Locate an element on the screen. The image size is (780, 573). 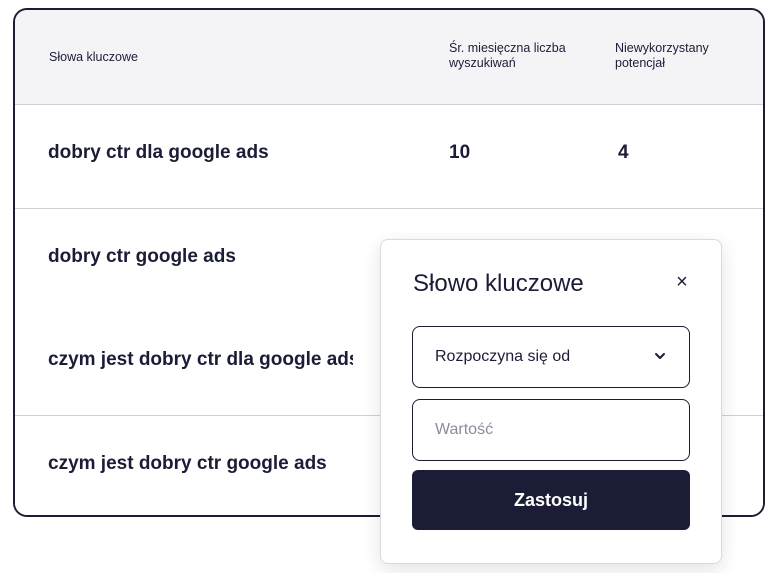
apply-button: Zastosuj is located at coordinates (551, 500).